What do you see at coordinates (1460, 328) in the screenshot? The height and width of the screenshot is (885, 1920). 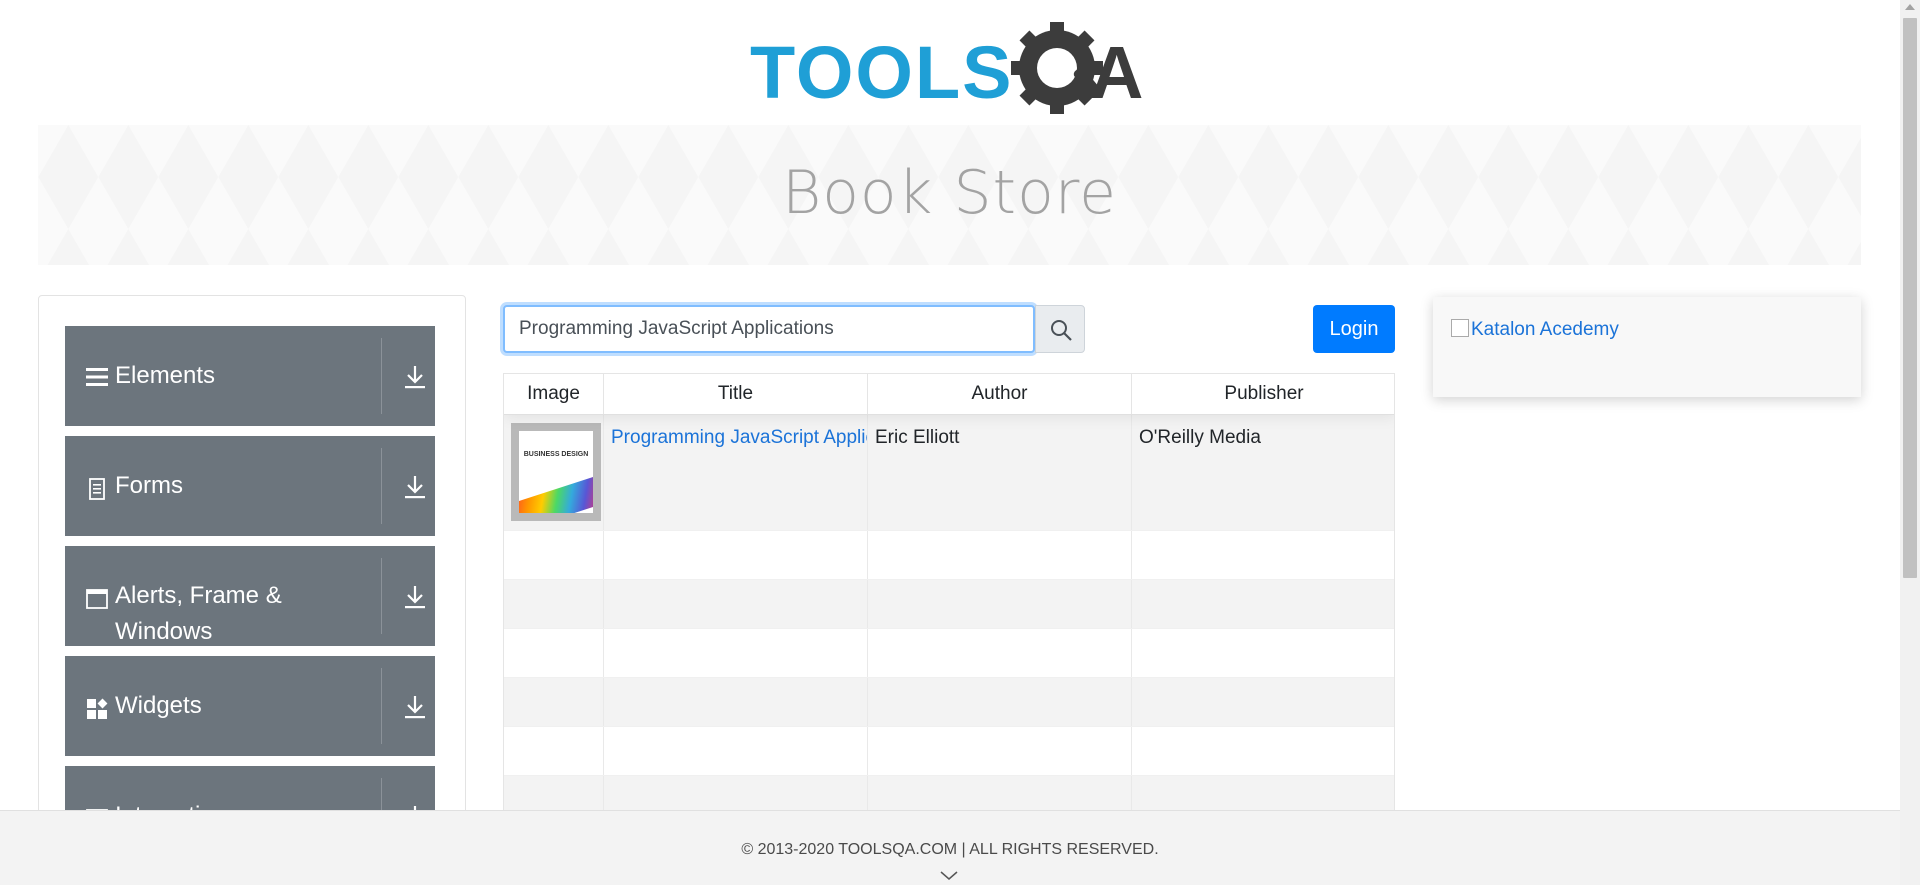 I see `broken-image-icon` at bounding box center [1460, 328].